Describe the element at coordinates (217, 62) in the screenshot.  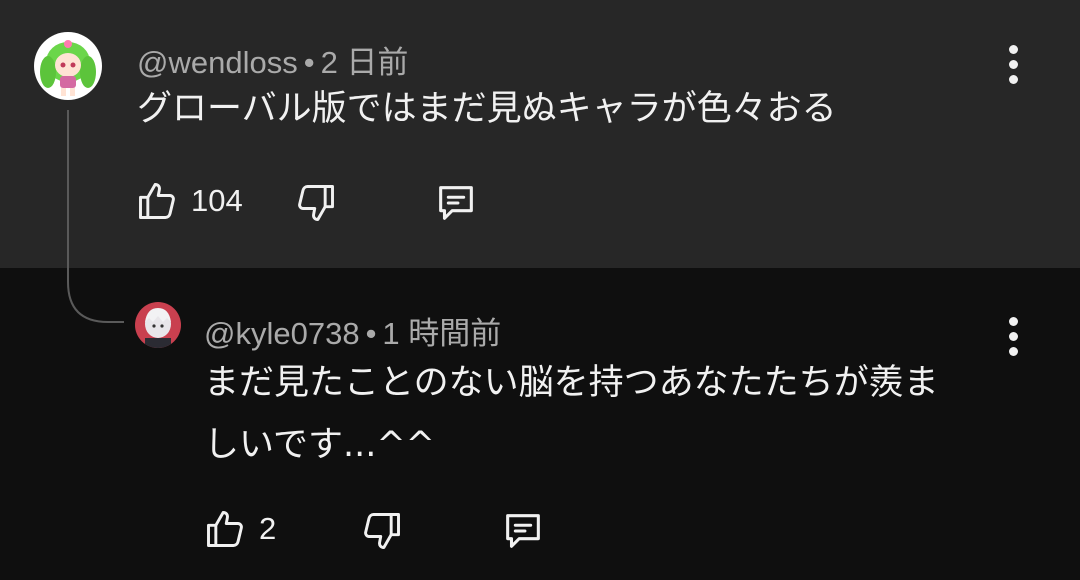
I see `comment-author: @wendloss` at that location.